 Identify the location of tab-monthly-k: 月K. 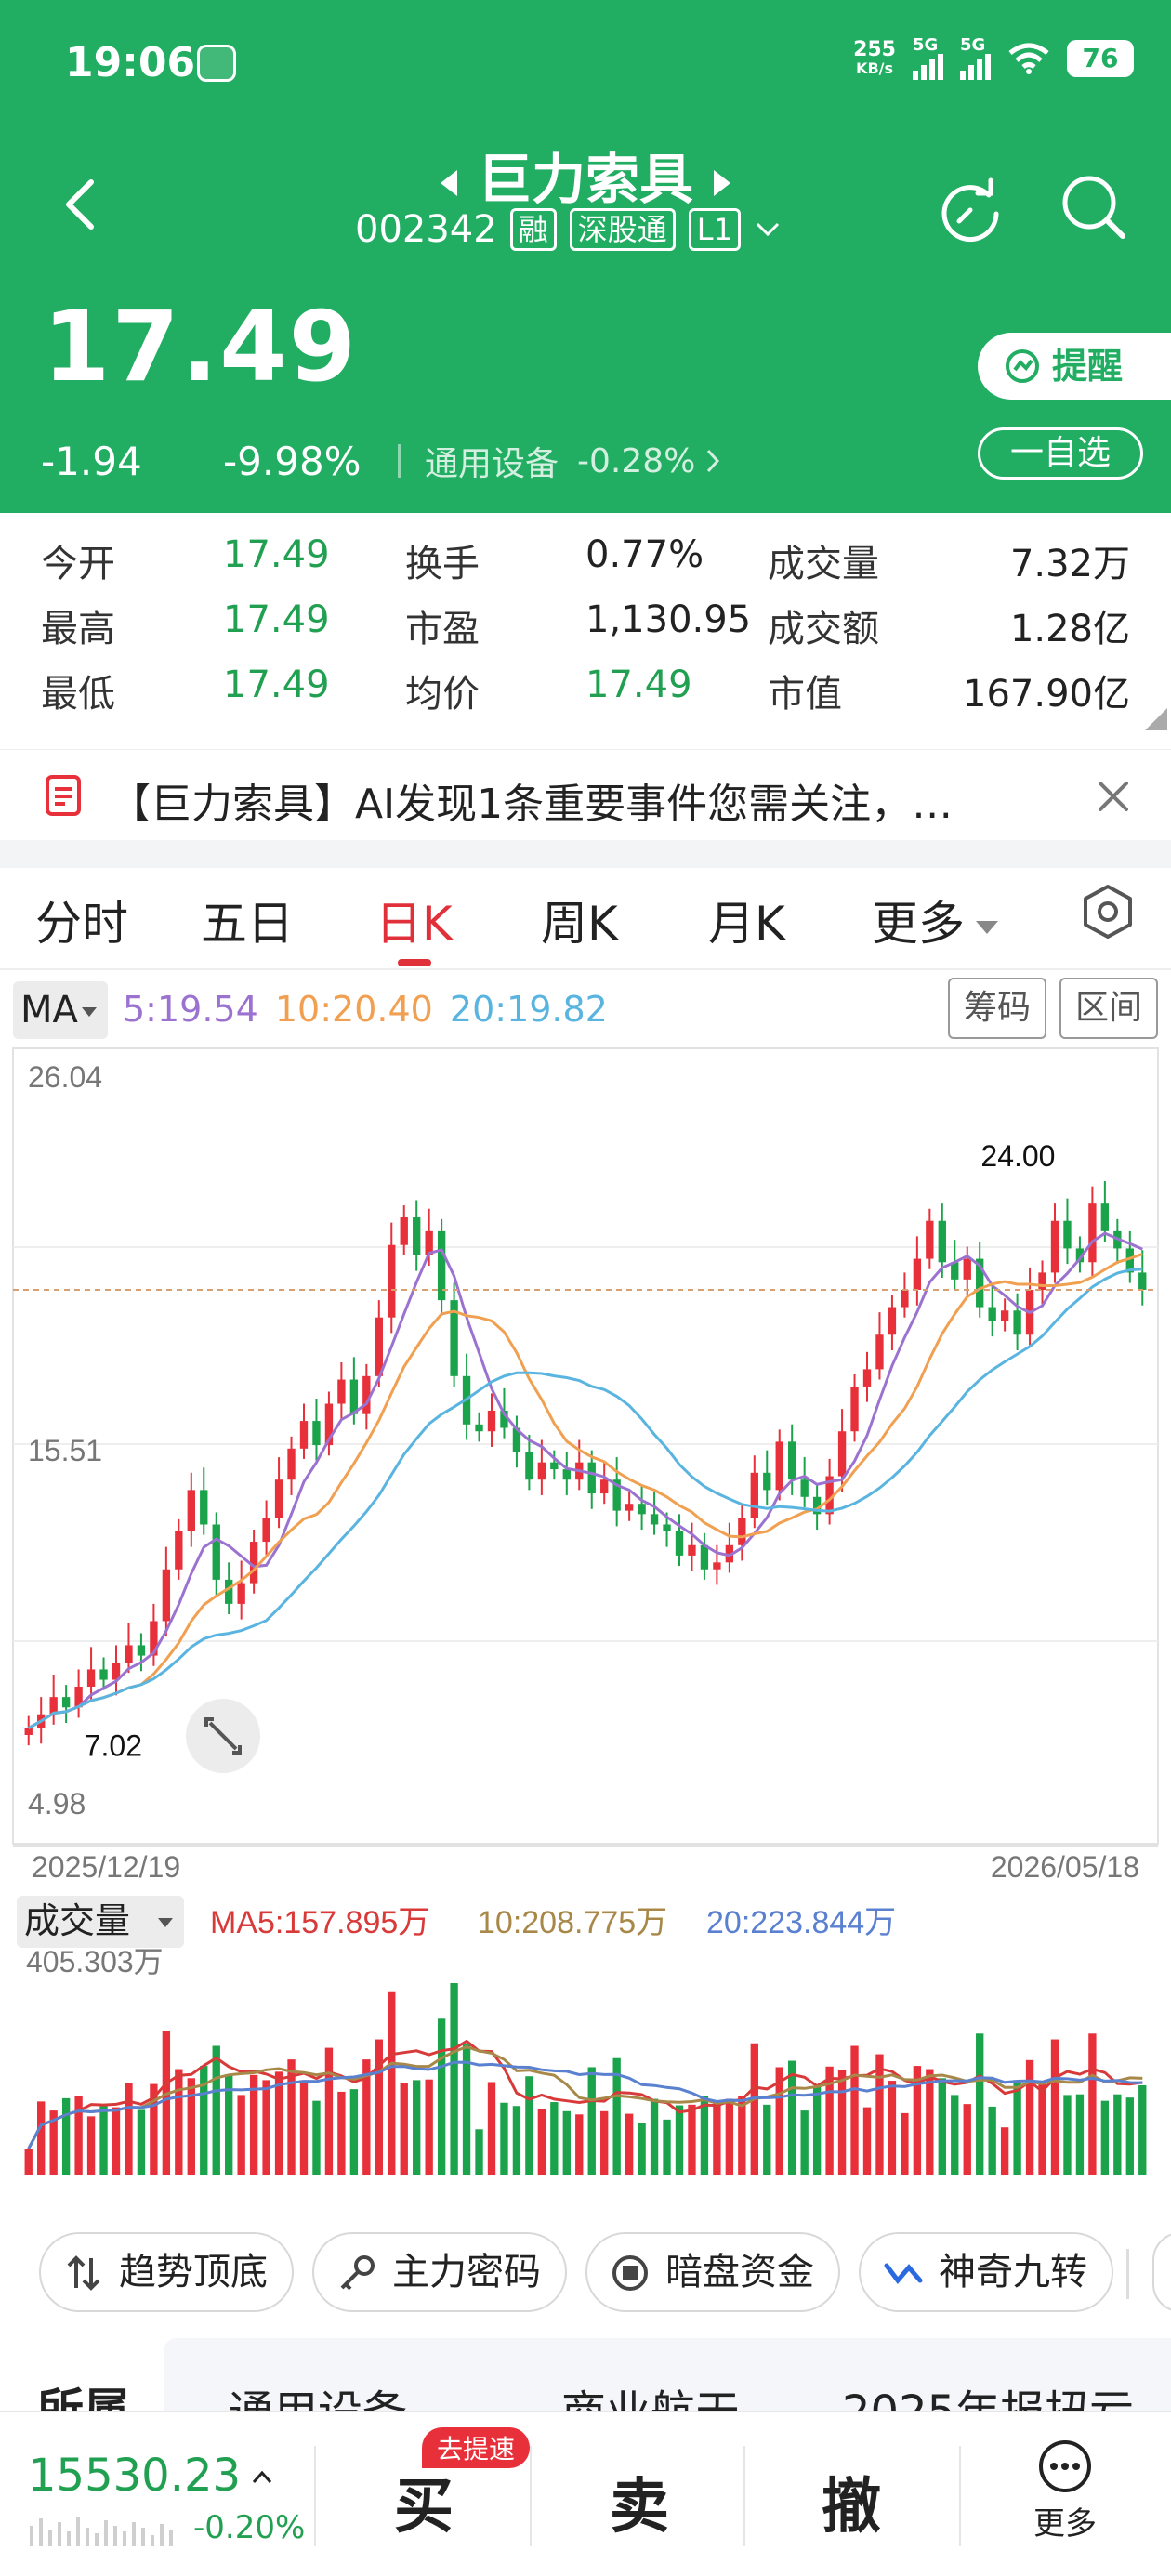
(747, 920).